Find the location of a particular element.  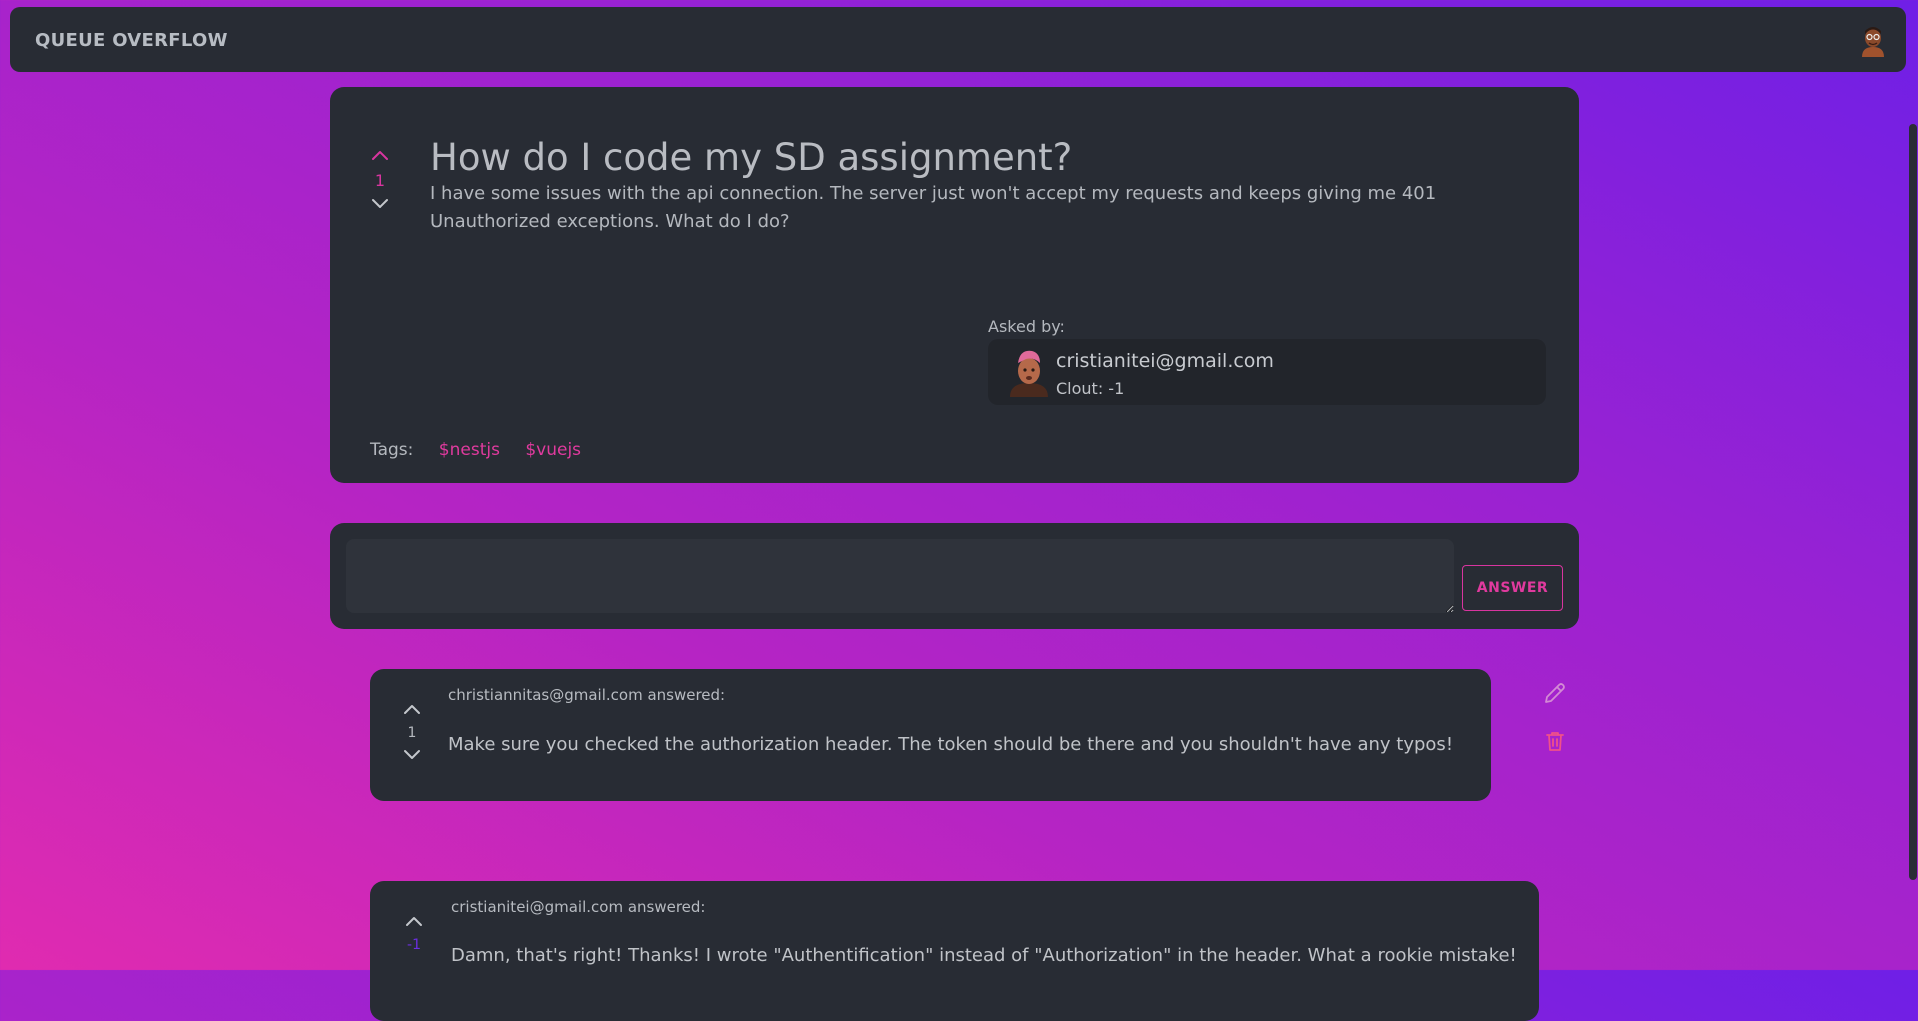

author-clout: Clout: -1 is located at coordinates (1090, 388).